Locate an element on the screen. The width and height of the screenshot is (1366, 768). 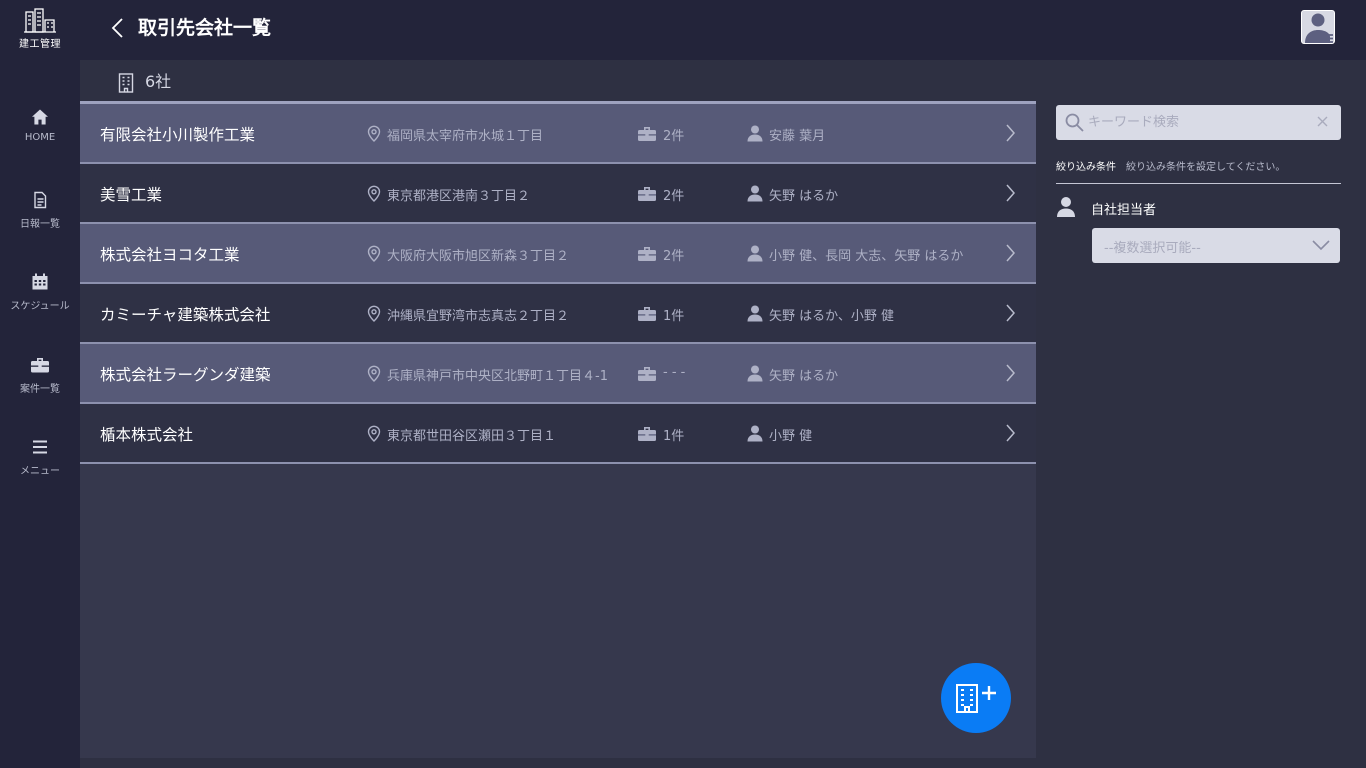
search-box is located at coordinates (1198, 122).